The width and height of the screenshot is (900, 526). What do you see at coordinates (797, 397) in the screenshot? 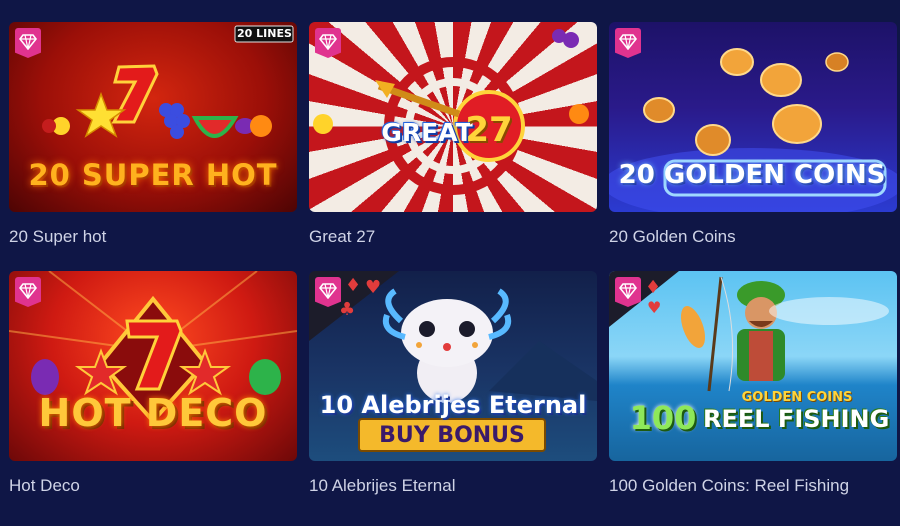
I see `game-logo-sub: GOLDEN COINS` at bounding box center [797, 397].